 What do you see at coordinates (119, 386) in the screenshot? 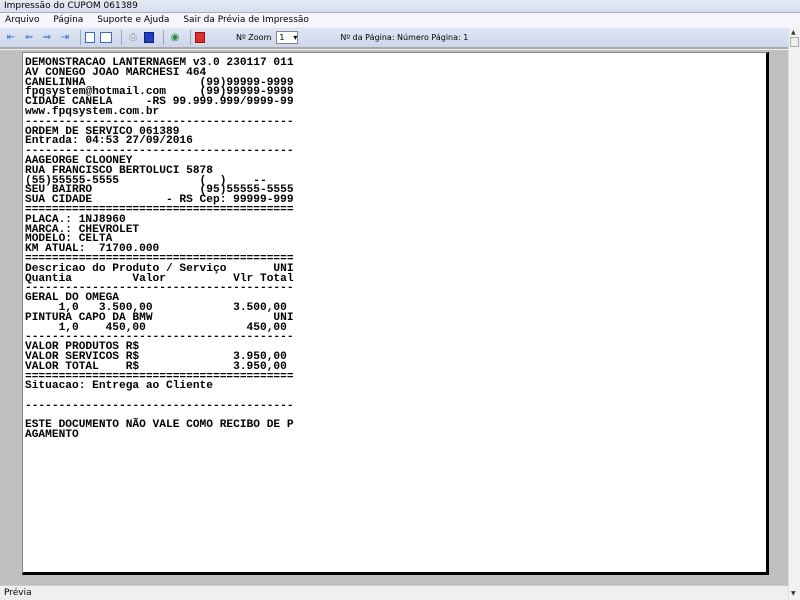
I see `receipt-line: Situacao: Entrega ao Cliente` at bounding box center [119, 386].